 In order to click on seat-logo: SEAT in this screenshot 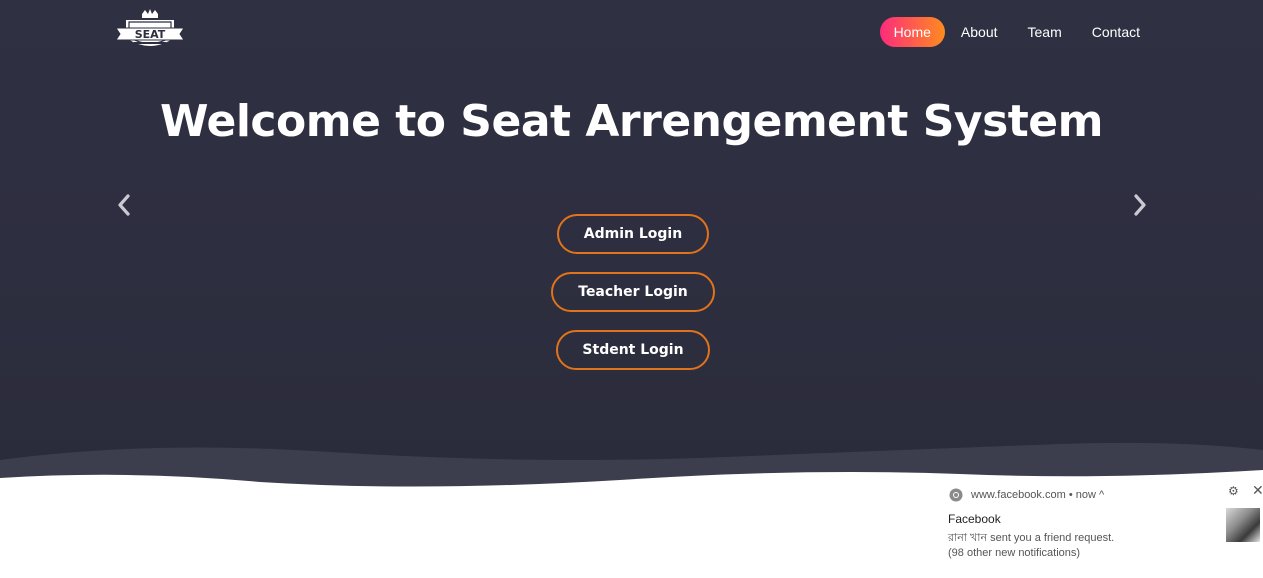, I will do `click(150, 32)`.